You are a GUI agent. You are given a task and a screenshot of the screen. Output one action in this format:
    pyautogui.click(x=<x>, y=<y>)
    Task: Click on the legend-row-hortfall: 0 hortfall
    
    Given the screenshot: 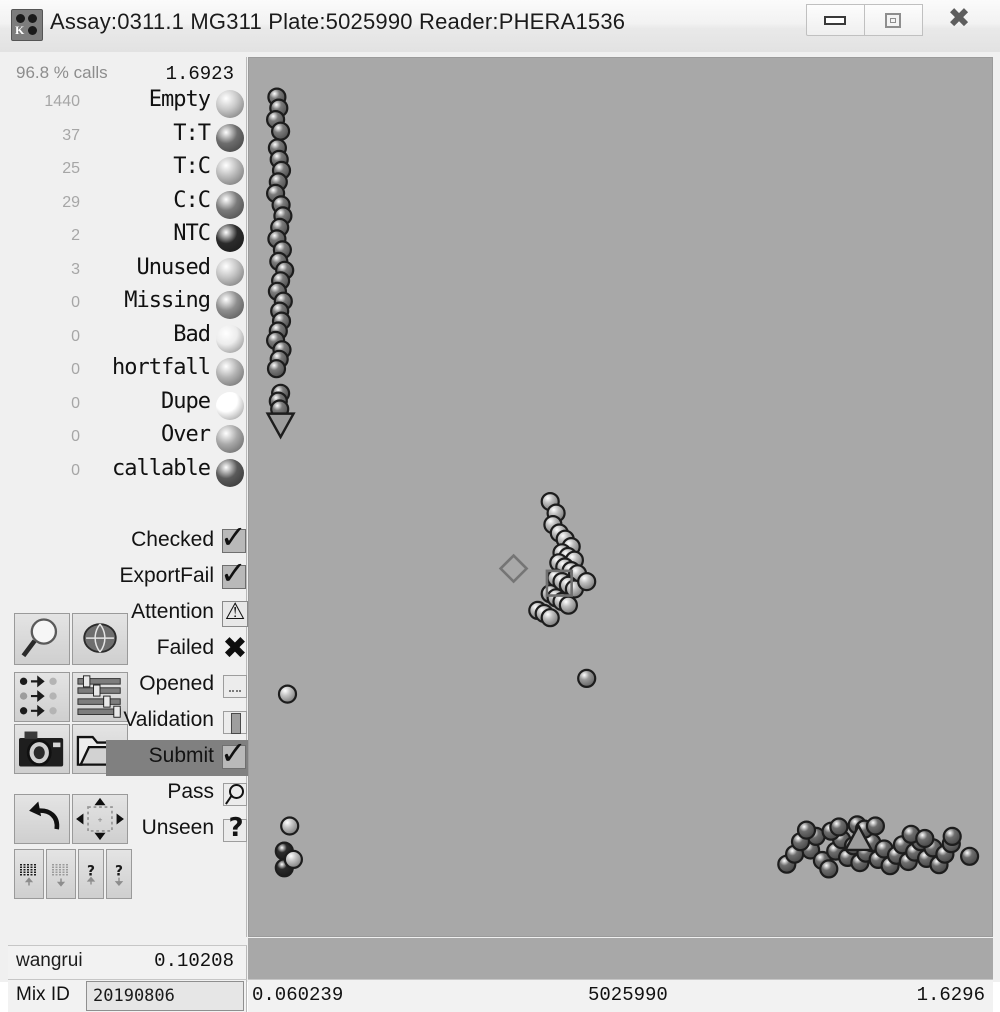 What is the action you would take?
    pyautogui.click(x=127, y=372)
    